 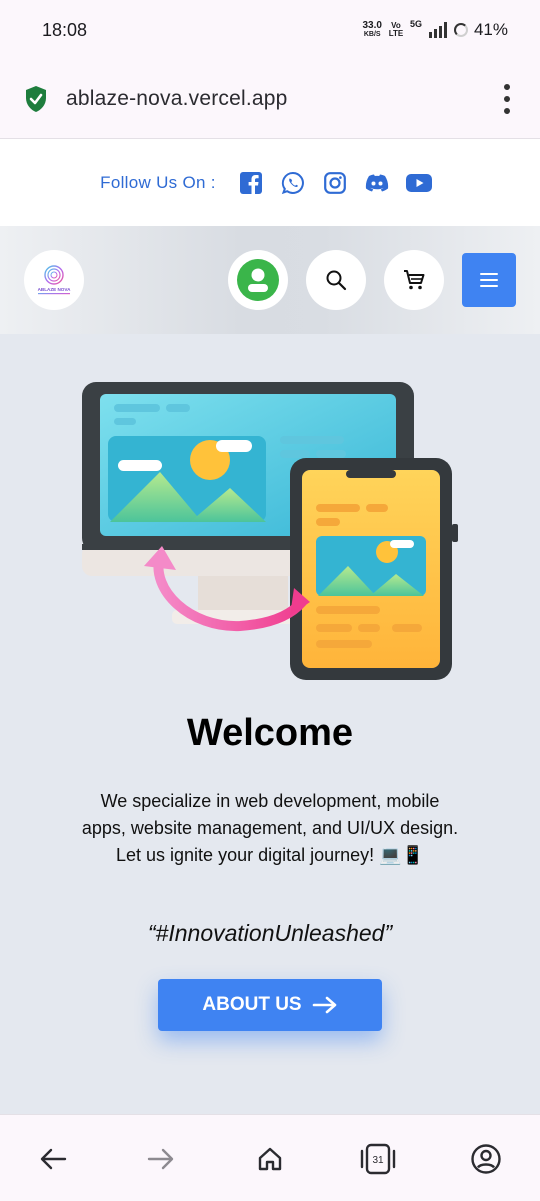 I want to click on status-time: 18:08, so click(x=65, y=30).